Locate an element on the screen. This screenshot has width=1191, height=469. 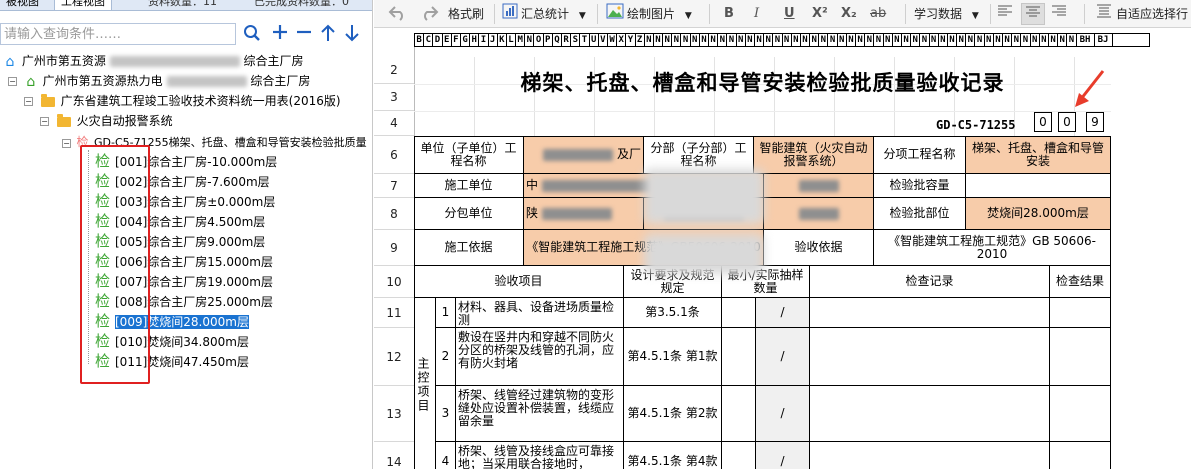
bold-button: B is located at coordinates (729, 14).